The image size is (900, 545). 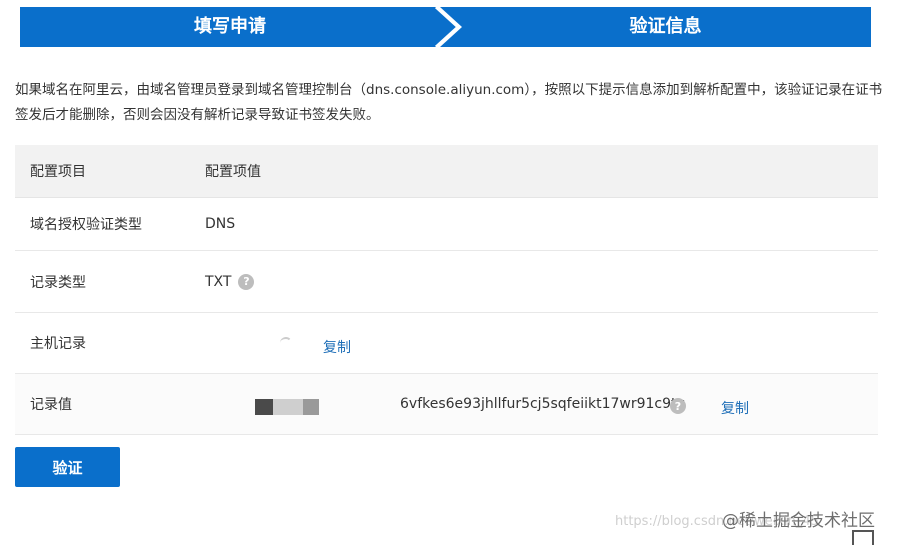 I want to click on step-verify-info: 验证信息, so click(x=665, y=27).